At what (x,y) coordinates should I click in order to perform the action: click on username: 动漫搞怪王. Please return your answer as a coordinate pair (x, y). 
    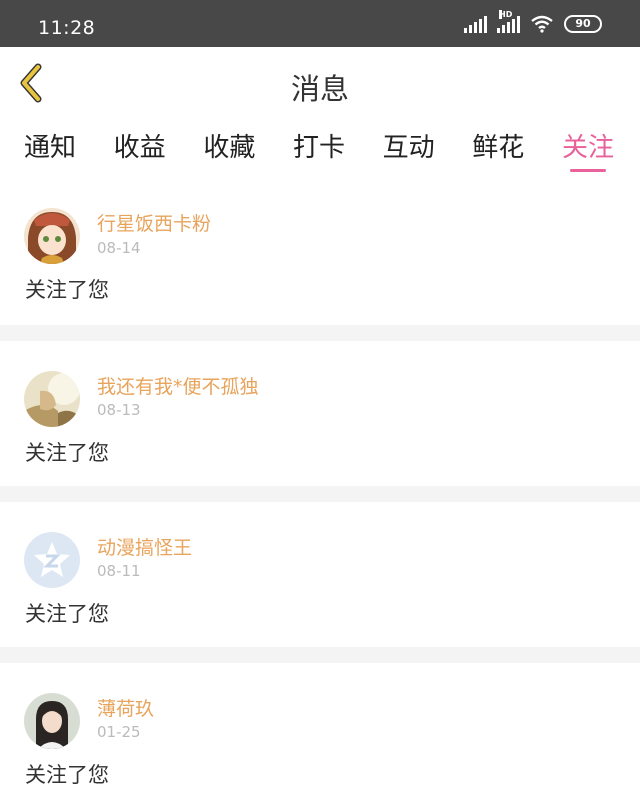
    Looking at the image, I should click on (144, 546).